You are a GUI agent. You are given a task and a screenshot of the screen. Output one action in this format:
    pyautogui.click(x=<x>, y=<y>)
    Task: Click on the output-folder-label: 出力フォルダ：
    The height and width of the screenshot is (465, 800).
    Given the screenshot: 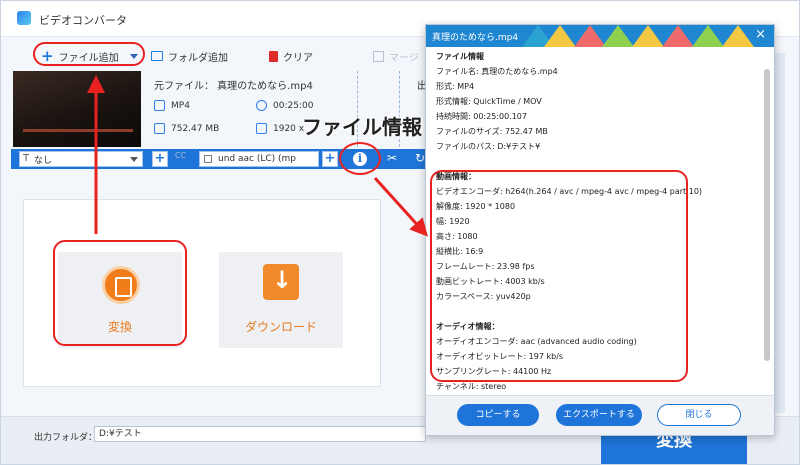 What is the action you would take?
    pyautogui.click(x=66, y=438)
    